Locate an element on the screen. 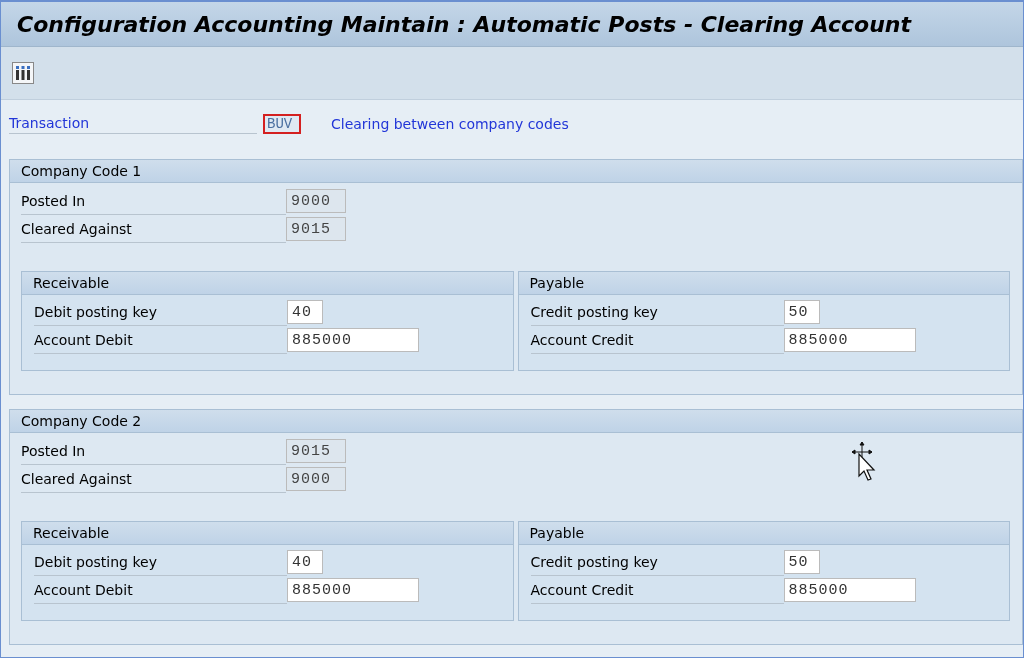 The width and height of the screenshot is (1024, 660). group-title: Company Code 1 is located at coordinates (516, 171).